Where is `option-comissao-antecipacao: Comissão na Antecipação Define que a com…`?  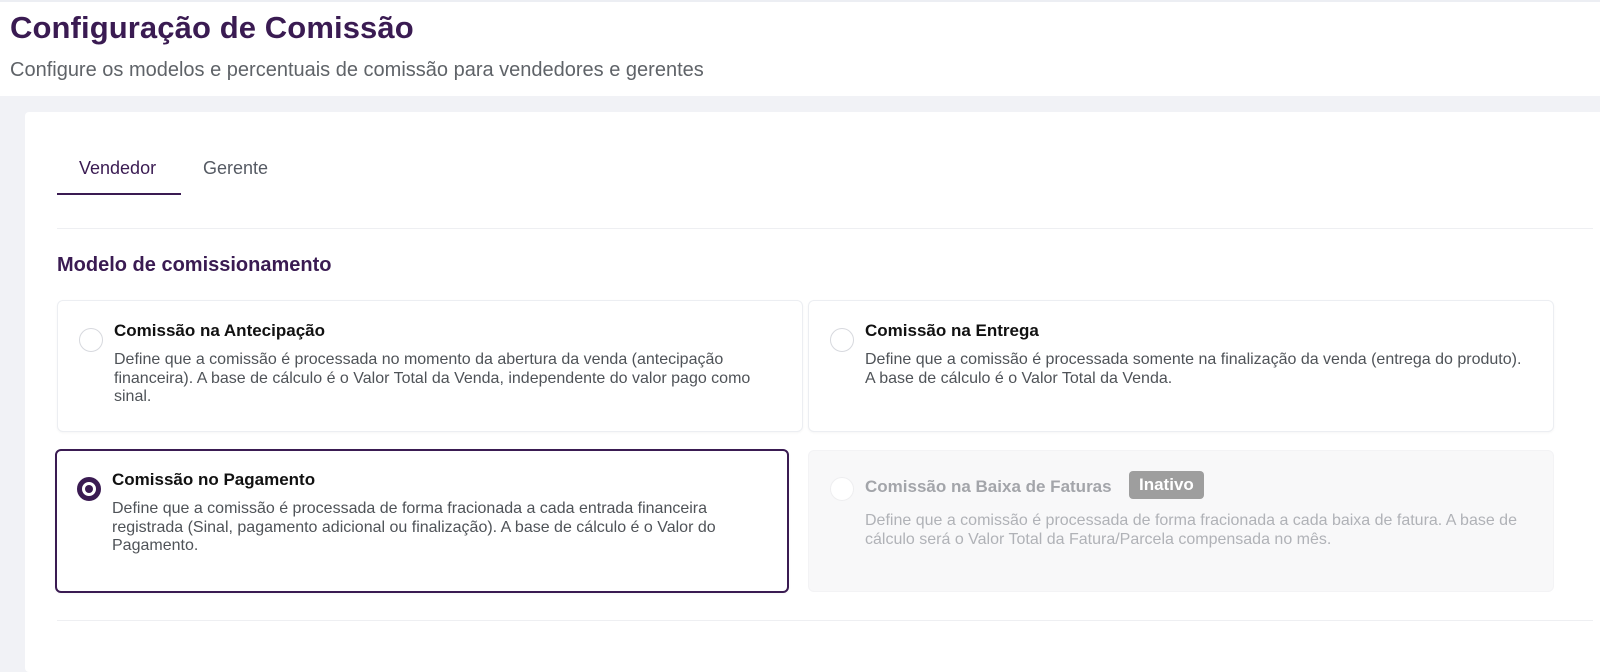
option-comissao-antecipacao: Comissão na Antecipação Define que a com… is located at coordinates (430, 366).